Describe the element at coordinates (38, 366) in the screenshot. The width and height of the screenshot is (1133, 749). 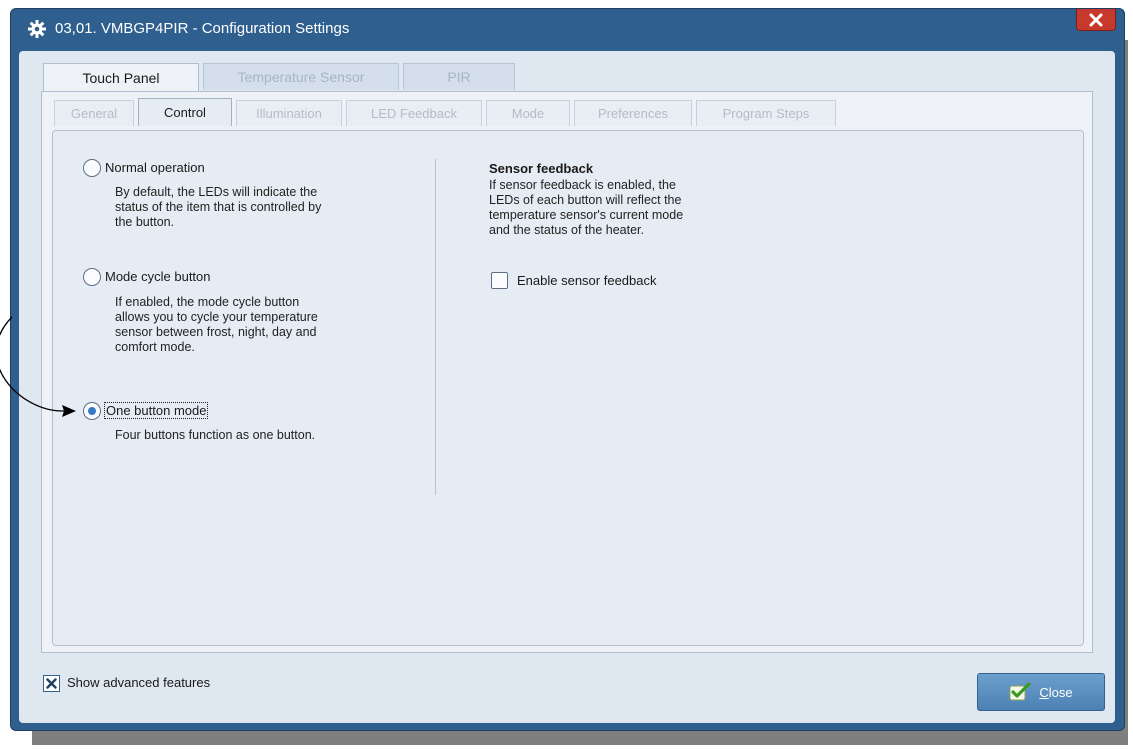
I see `annotation-arrow` at that location.